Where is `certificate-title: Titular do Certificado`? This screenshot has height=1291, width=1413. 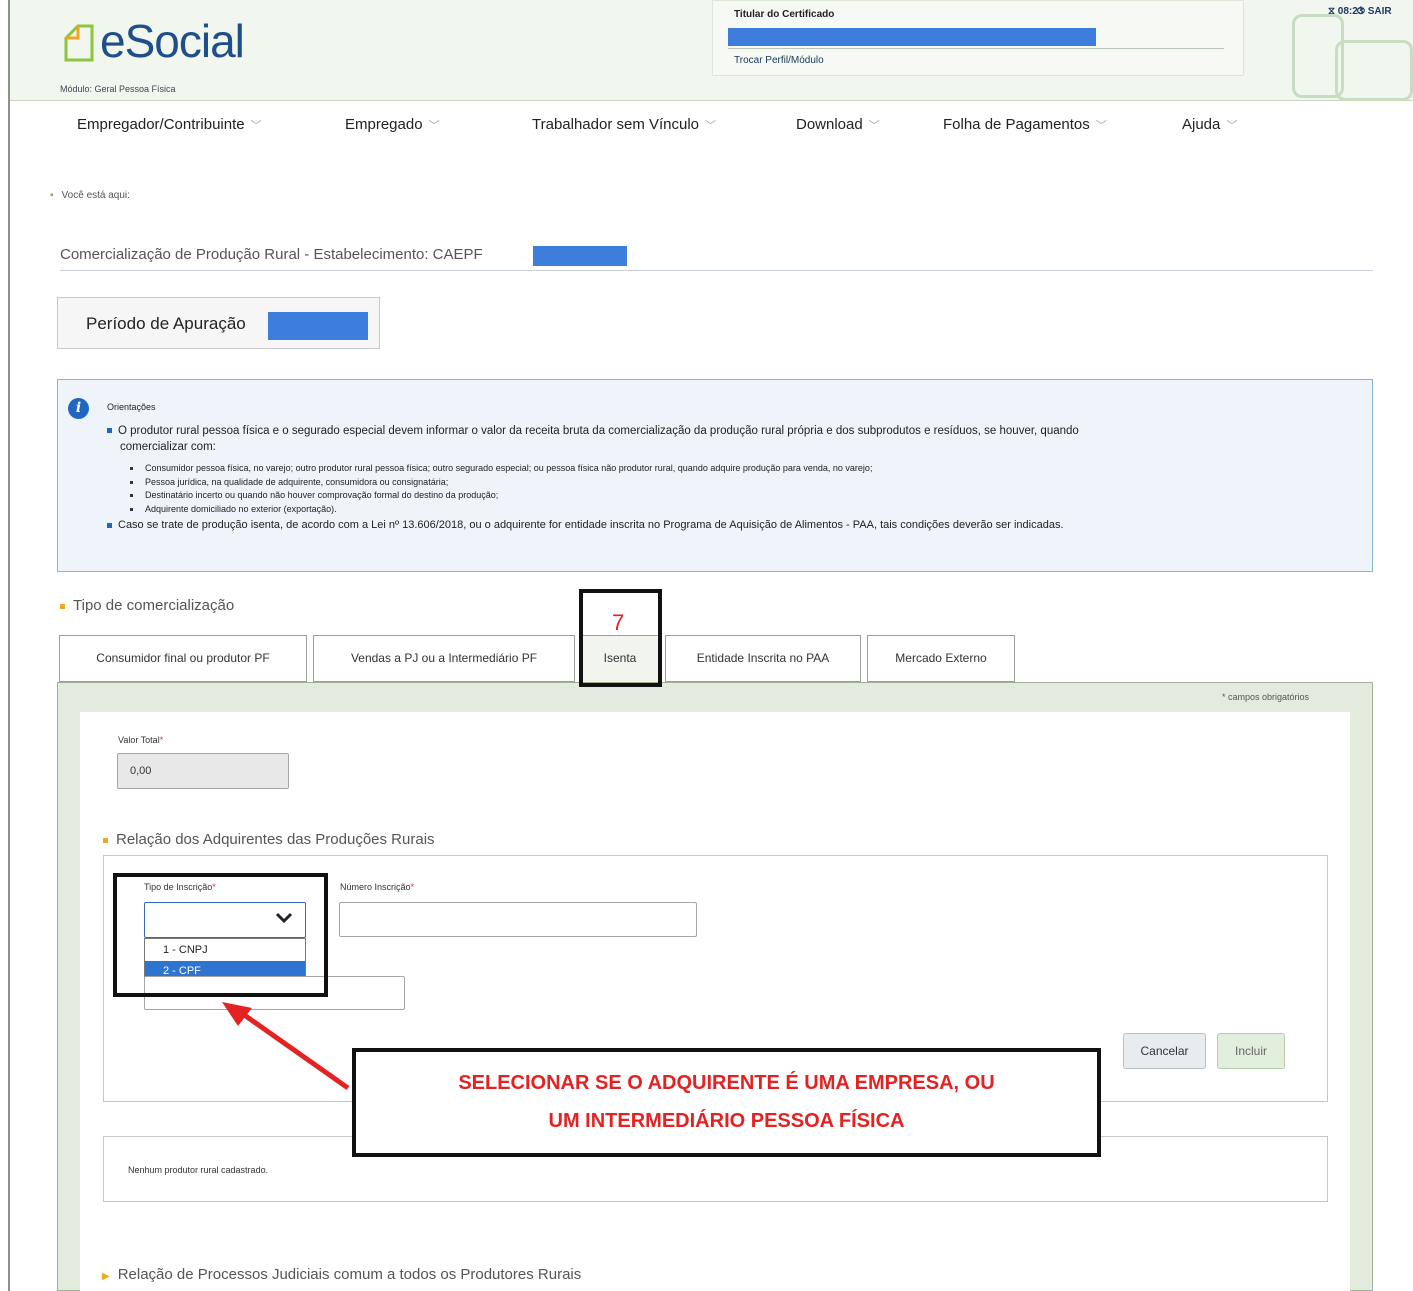 certificate-title: Titular do Certificado is located at coordinates (784, 14).